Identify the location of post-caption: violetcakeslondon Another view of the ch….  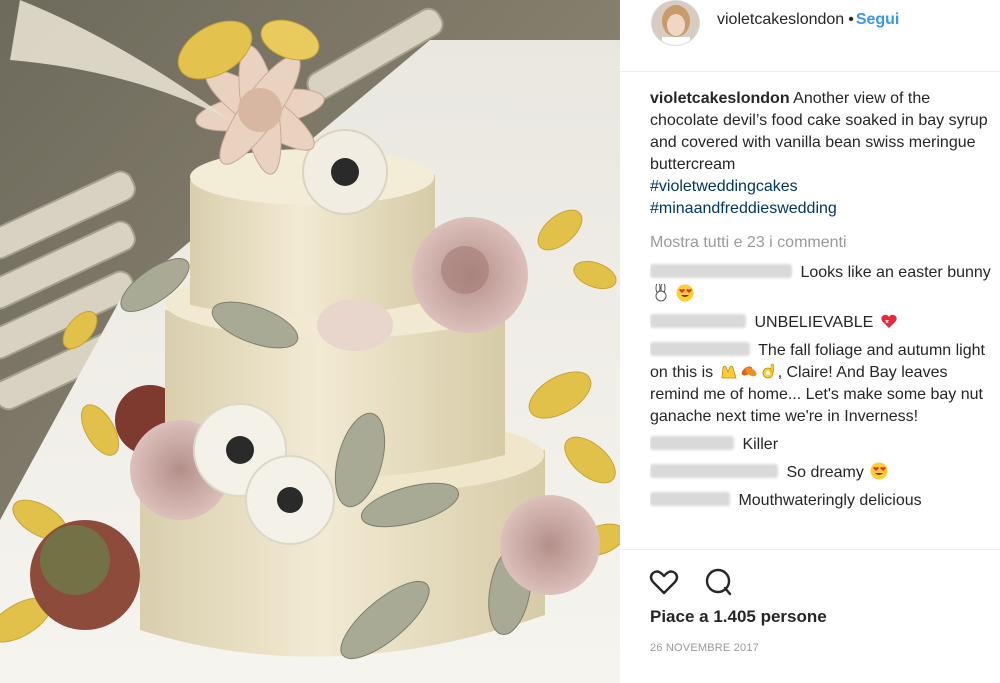
(821, 154).